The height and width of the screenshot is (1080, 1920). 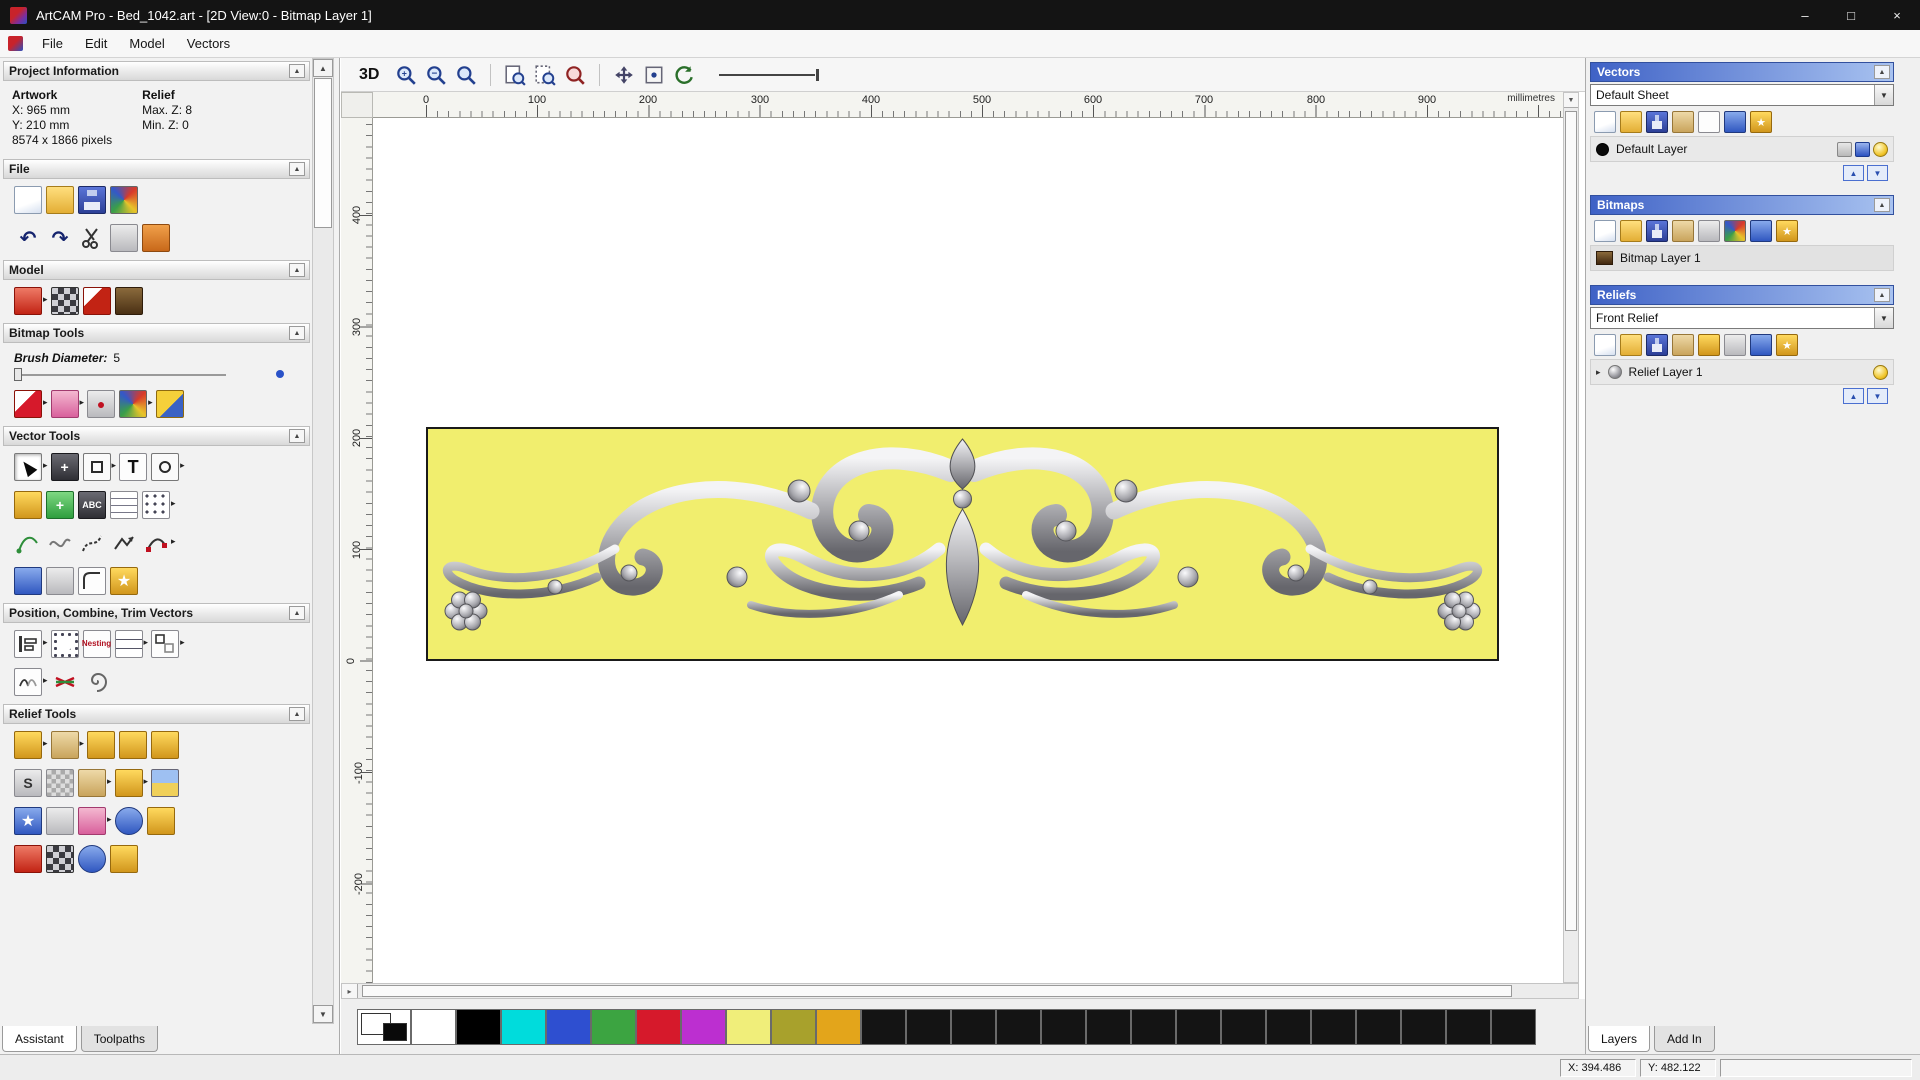 I want to click on tab-toolpaths: Toolpaths, so click(x=119, y=1039).